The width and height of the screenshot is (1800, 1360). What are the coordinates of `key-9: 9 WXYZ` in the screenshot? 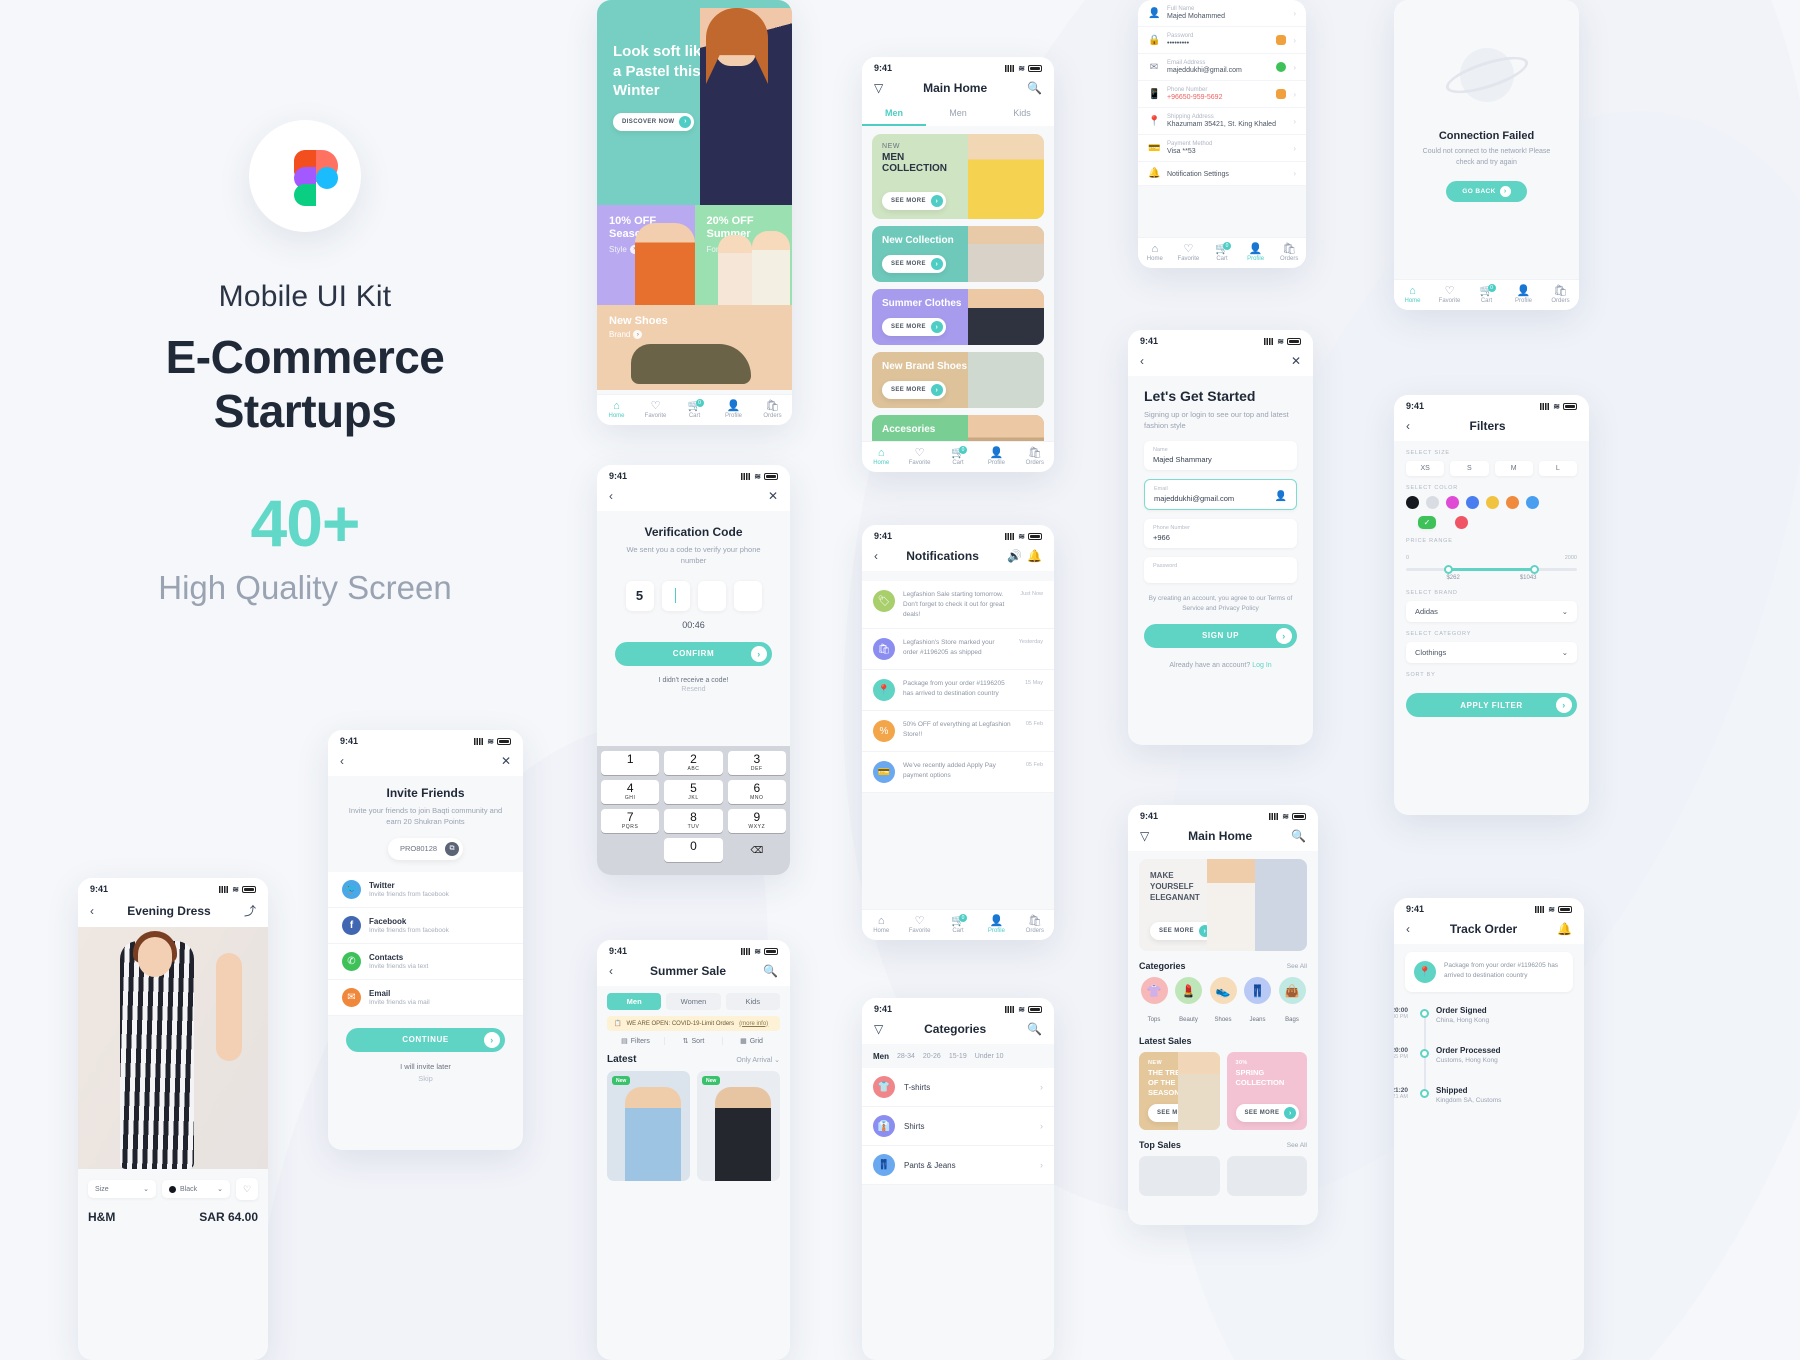 It's located at (756, 821).